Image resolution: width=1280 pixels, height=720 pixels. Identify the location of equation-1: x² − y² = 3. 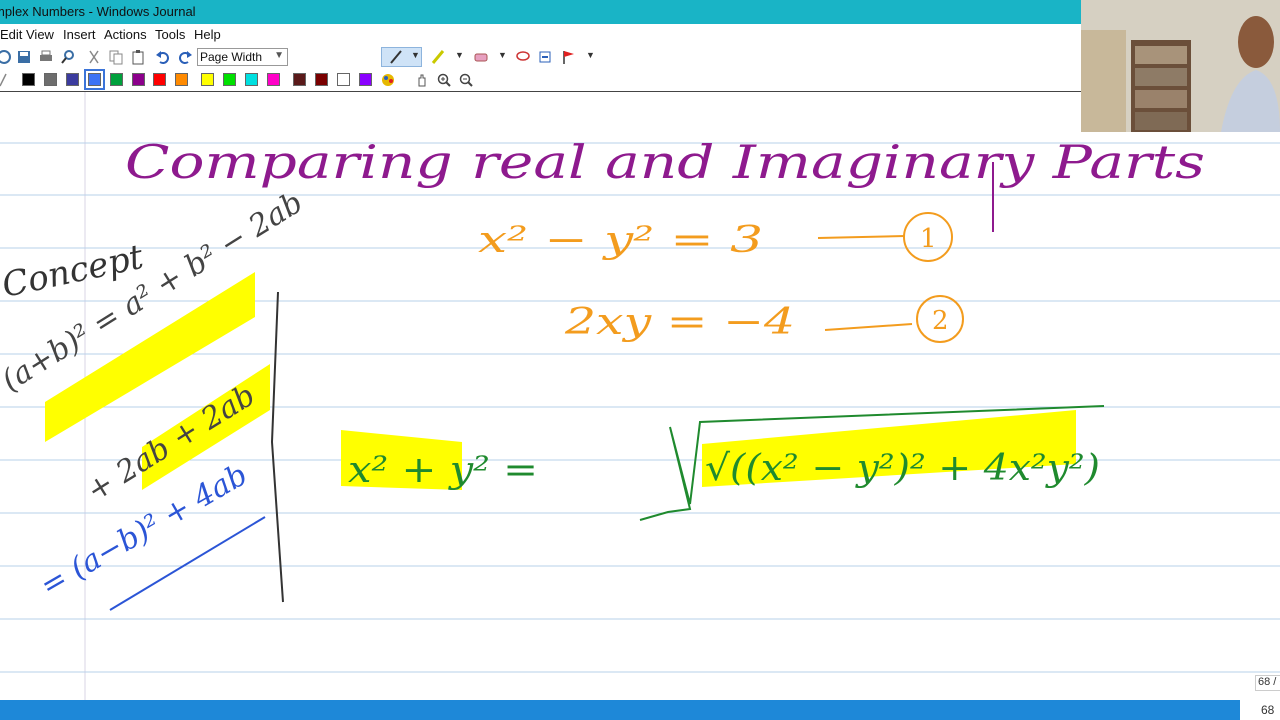
(620, 240).